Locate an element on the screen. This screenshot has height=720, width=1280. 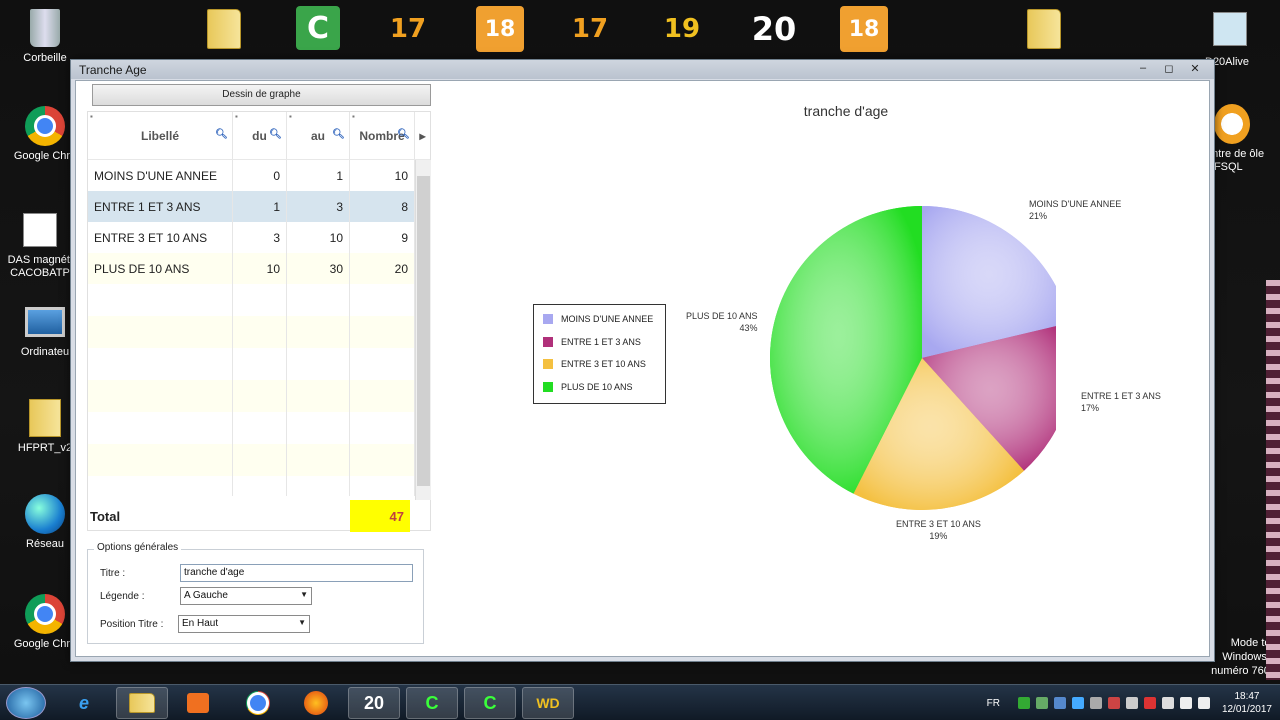
language-indicator: FR is located at coordinates (993, 703).